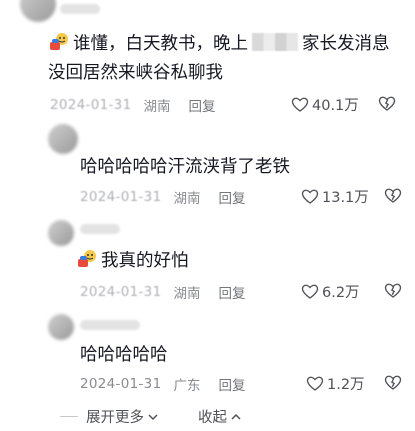 This screenshot has width=415, height=431. What do you see at coordinates (212, 418) in the screenshot?
I see `collapse-label: 收起` at bounding box center [212, 418].